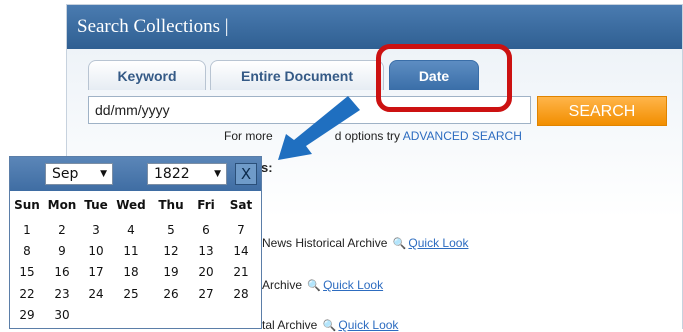 Image resolution: width=683 pixels, height=332 pixels. What do you see at coordinates (131, 272) in the screenshot?
I see `calendar-day: 18` at bounding box center [131, 272].